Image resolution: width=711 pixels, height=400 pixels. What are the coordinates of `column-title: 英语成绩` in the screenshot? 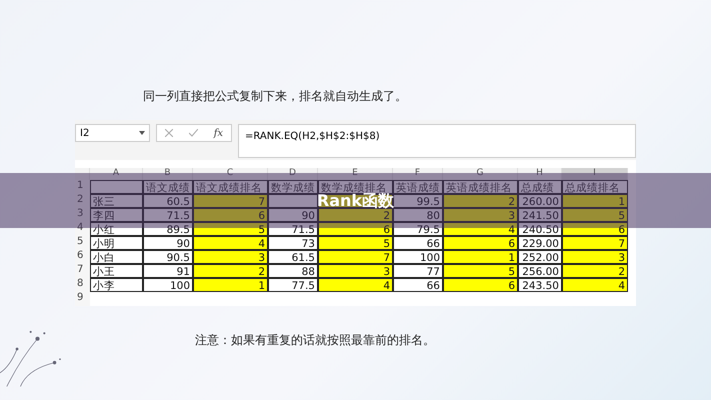 It's located at (418, 187).